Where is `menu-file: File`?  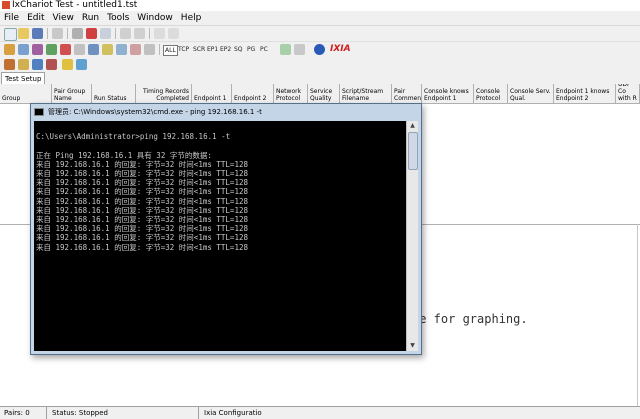
menu-file: File is located at coordinates (11, 18).